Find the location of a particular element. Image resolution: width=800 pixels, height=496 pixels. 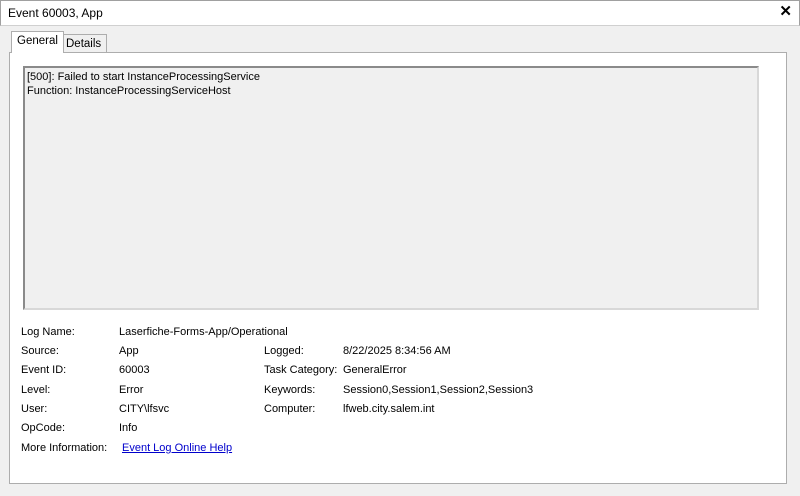

logged-value: 8/22/2025 8:34:56 AM is located at coordinates (397, 351).